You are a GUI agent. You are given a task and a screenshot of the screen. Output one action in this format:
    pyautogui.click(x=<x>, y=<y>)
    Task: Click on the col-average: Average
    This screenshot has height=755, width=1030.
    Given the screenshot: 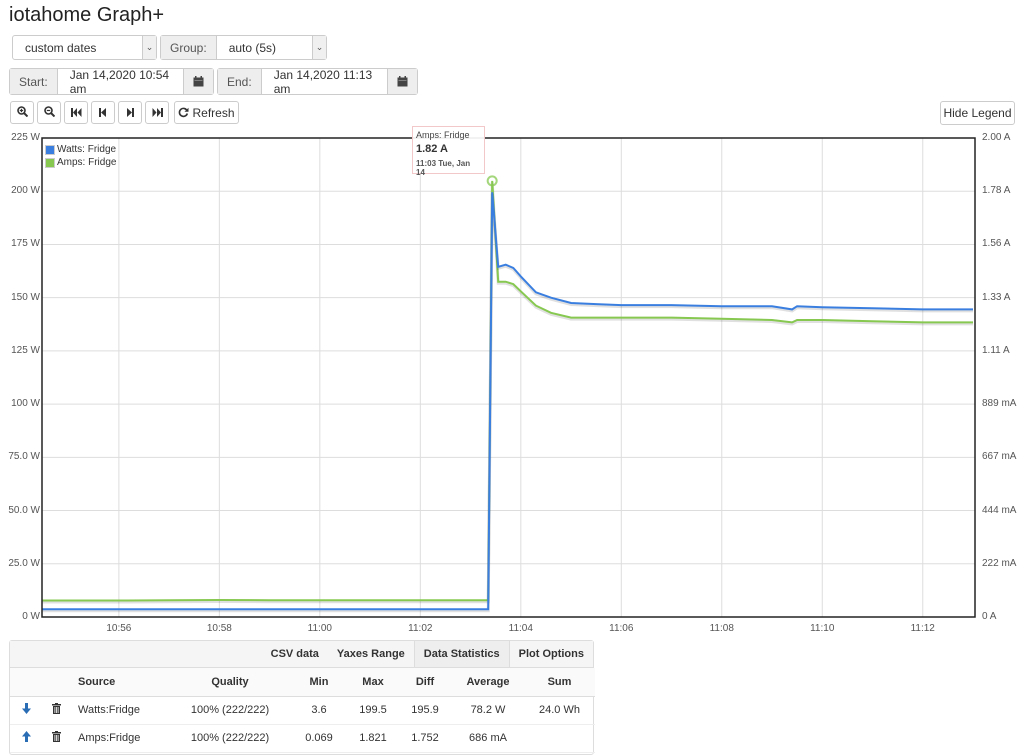 What is the action you would take?
    pyautogui.click(x=488, y=682)
    